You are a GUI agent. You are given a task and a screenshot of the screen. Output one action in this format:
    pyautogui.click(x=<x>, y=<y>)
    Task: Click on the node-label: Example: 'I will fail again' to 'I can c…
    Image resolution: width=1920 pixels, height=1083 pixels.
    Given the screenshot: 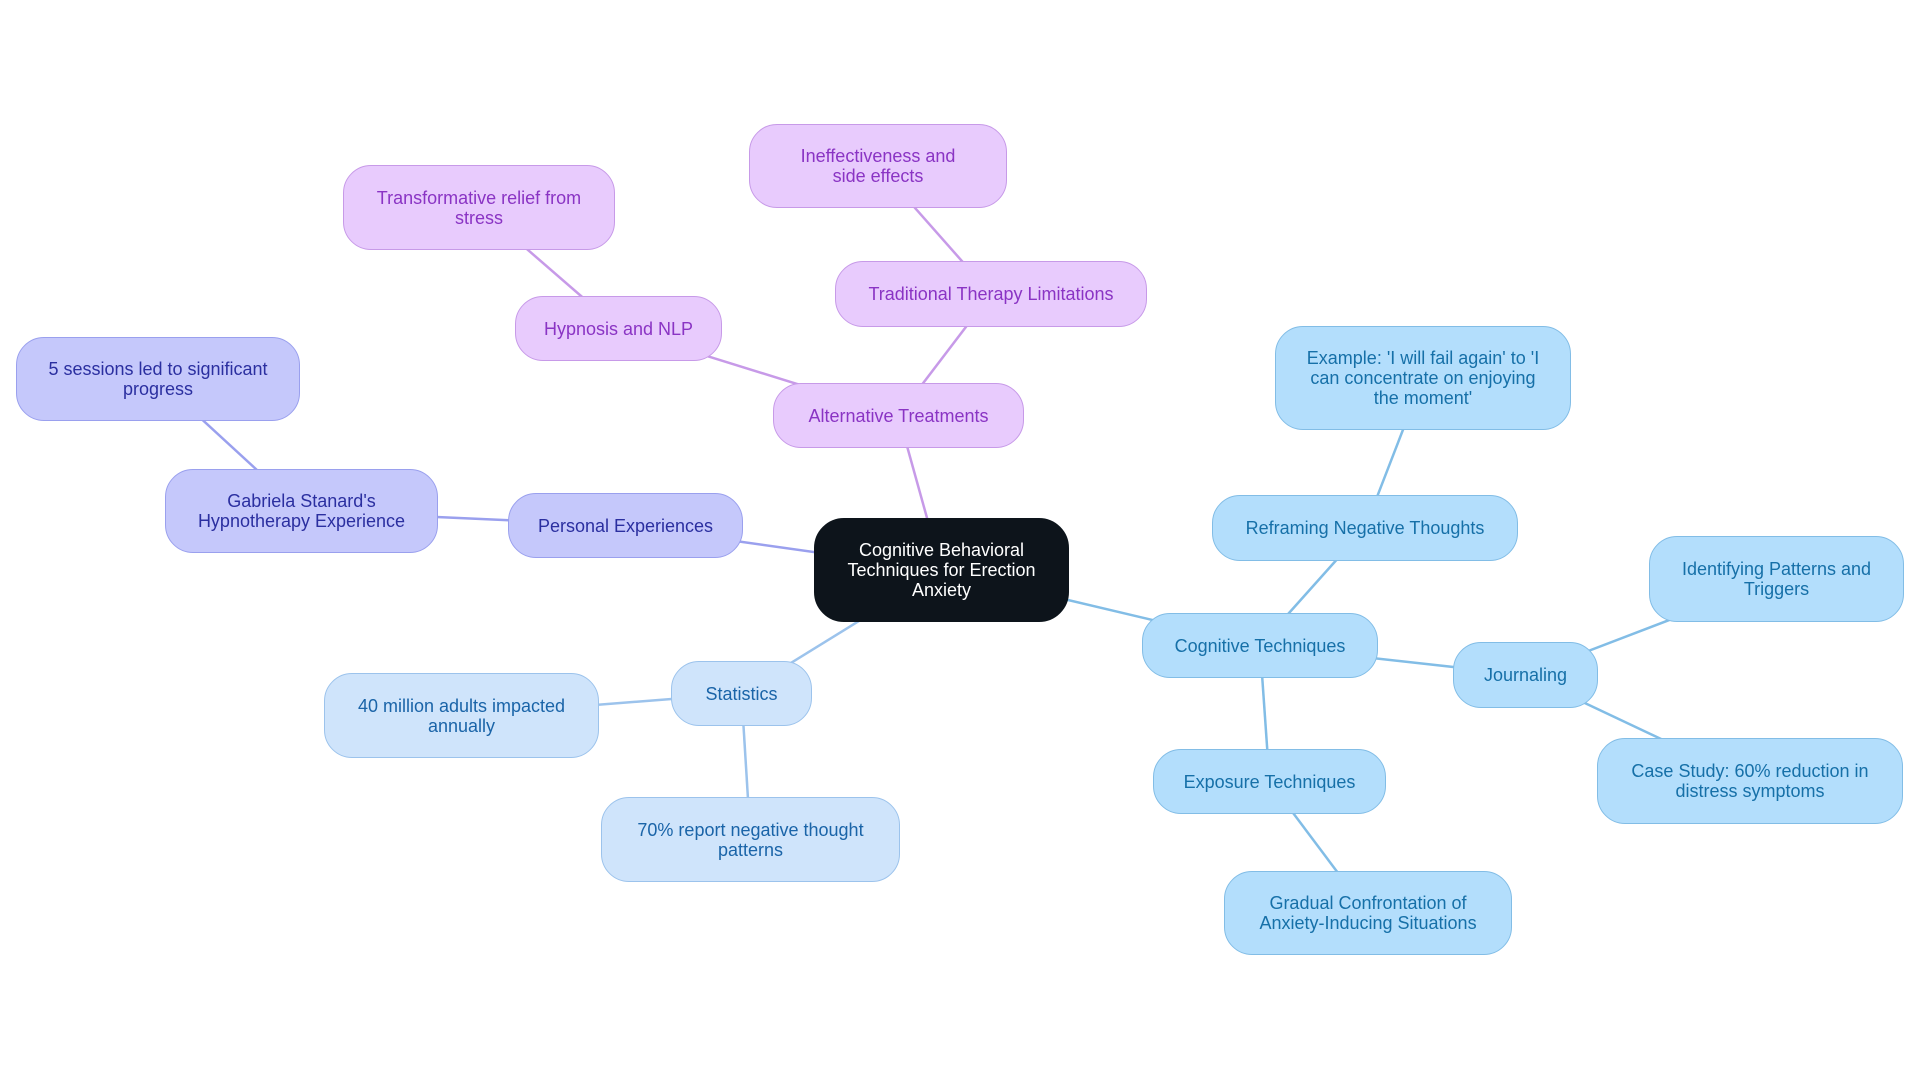 What is the action you would take?
    pyautogui.click(x=1423, y=378)
    